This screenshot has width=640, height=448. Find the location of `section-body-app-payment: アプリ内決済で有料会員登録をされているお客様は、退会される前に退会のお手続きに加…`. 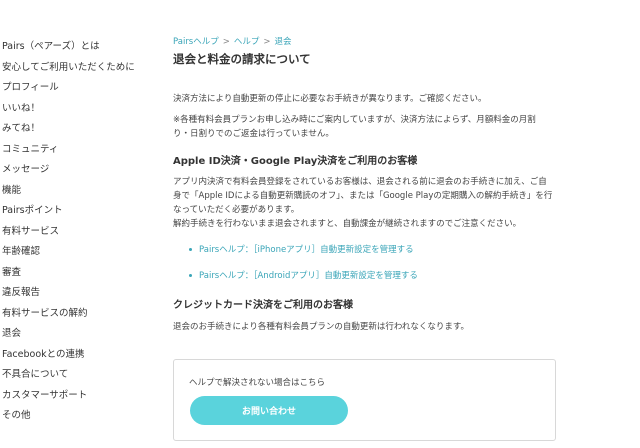

section-body-app-payment: アプリ内決済で有料会員登録をされているお客様は、退会される前に退会のお手続きに加… is located at coordinates (373, 203).